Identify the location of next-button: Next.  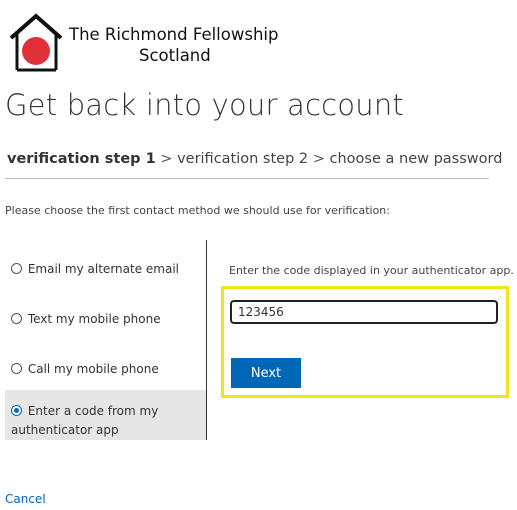
(266, 373).